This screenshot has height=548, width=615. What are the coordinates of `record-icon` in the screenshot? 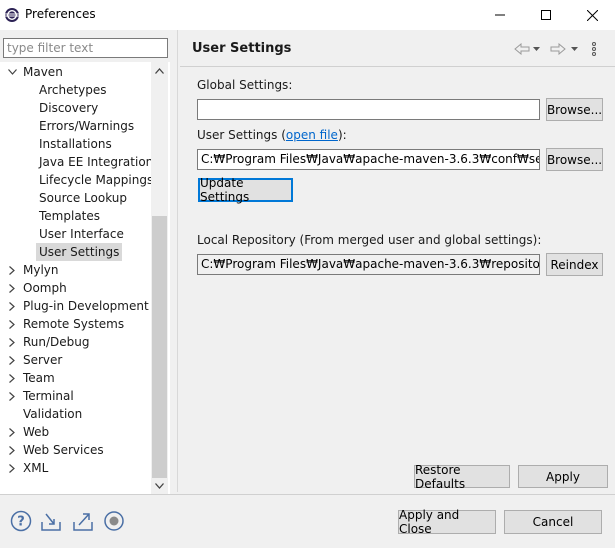 It's located at (114, 521).